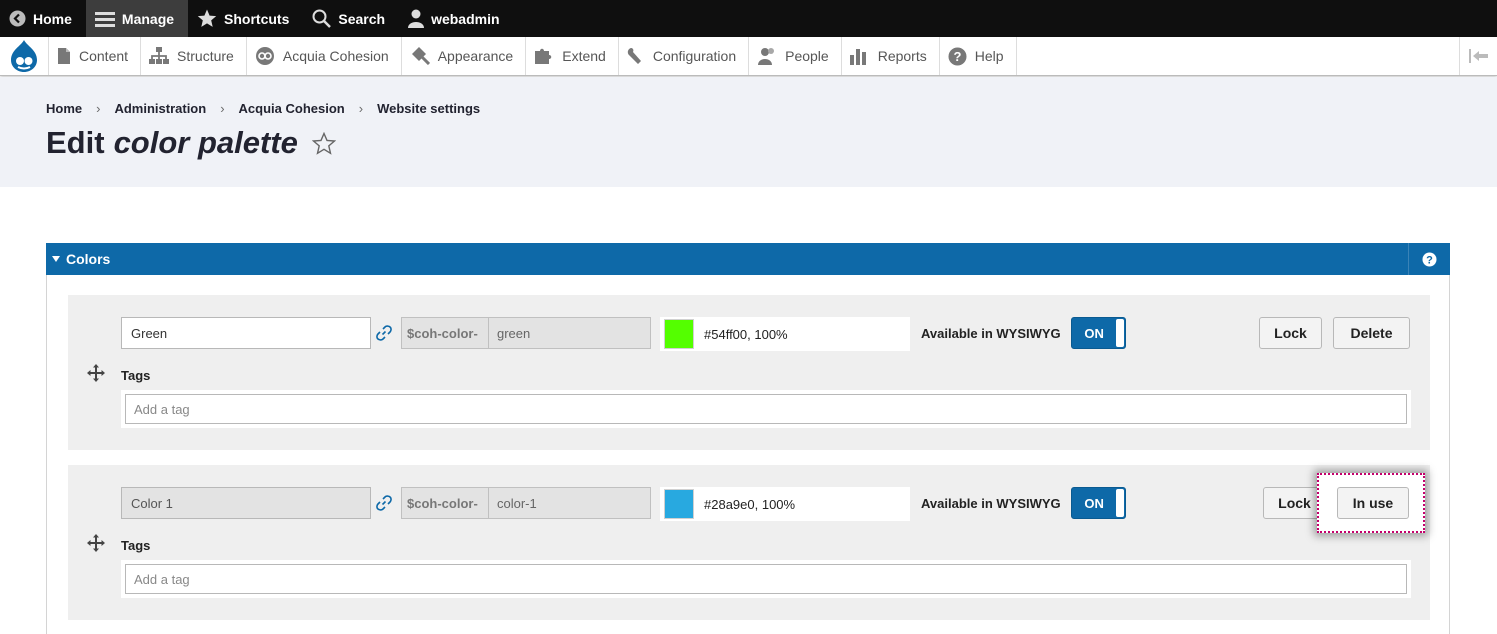  What do you see at coordinates (64, 56) in the screenshot?
I see `document-icon` at bounding box center [64, 56].